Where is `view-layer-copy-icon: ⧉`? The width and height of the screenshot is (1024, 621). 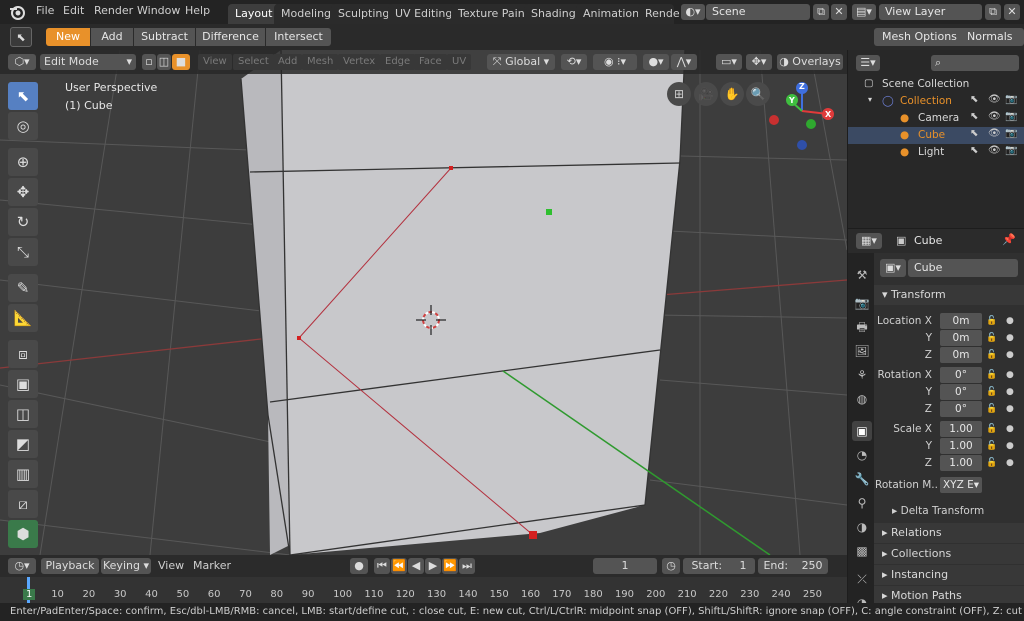 view-layer-copy-icon: ⧉ is located at coordinates (993, 12).